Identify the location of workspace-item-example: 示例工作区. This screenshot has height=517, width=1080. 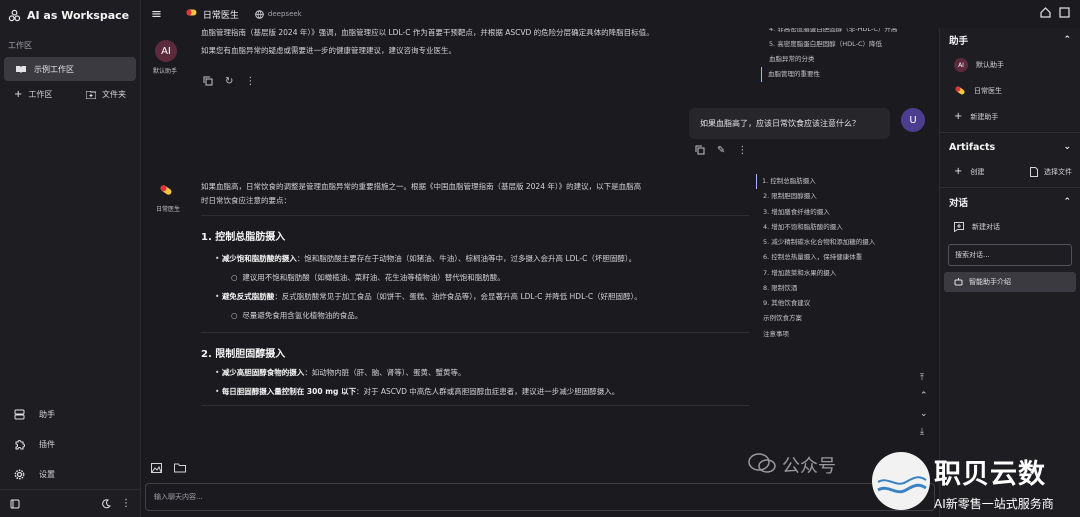
(70, 69).